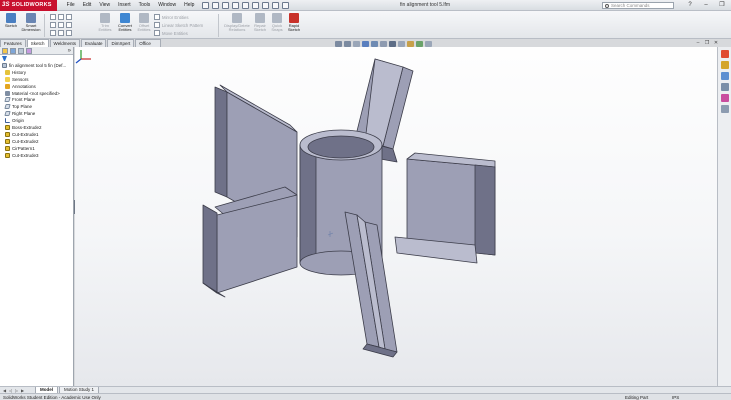 Image resolution: width=731 pixels, height=400 pixels. What do you see at coordinates (236, 5) in the screenshot?
I see `print-icon` at bounding box center [236, 5].